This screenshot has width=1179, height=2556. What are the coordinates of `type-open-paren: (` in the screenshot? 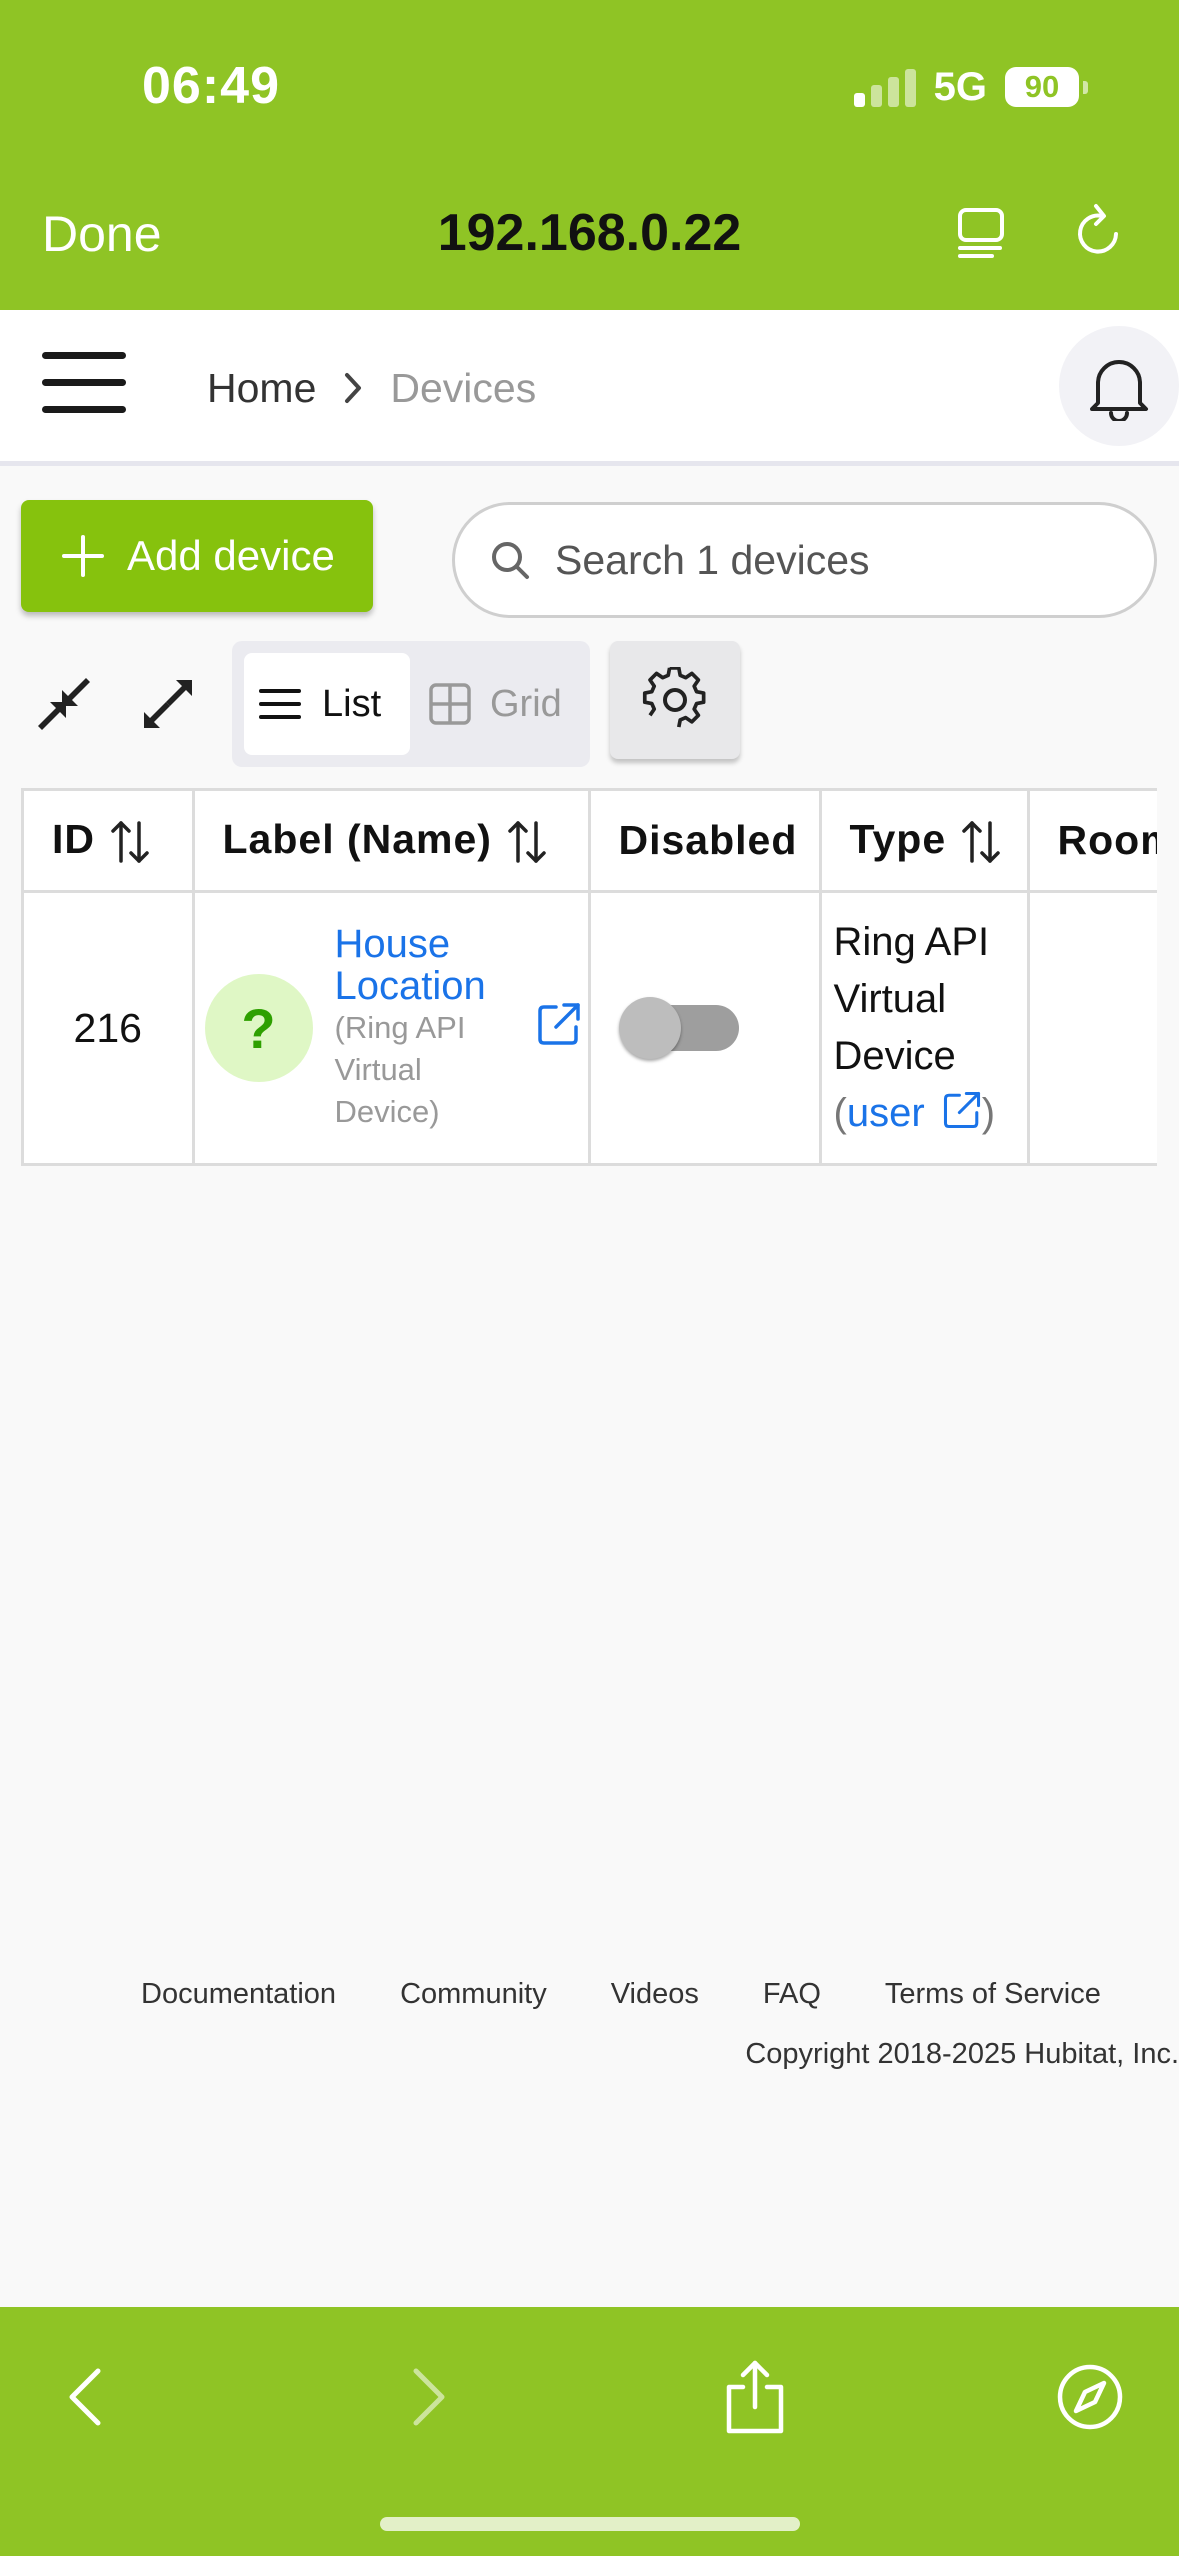 It's located at (840, 1113).